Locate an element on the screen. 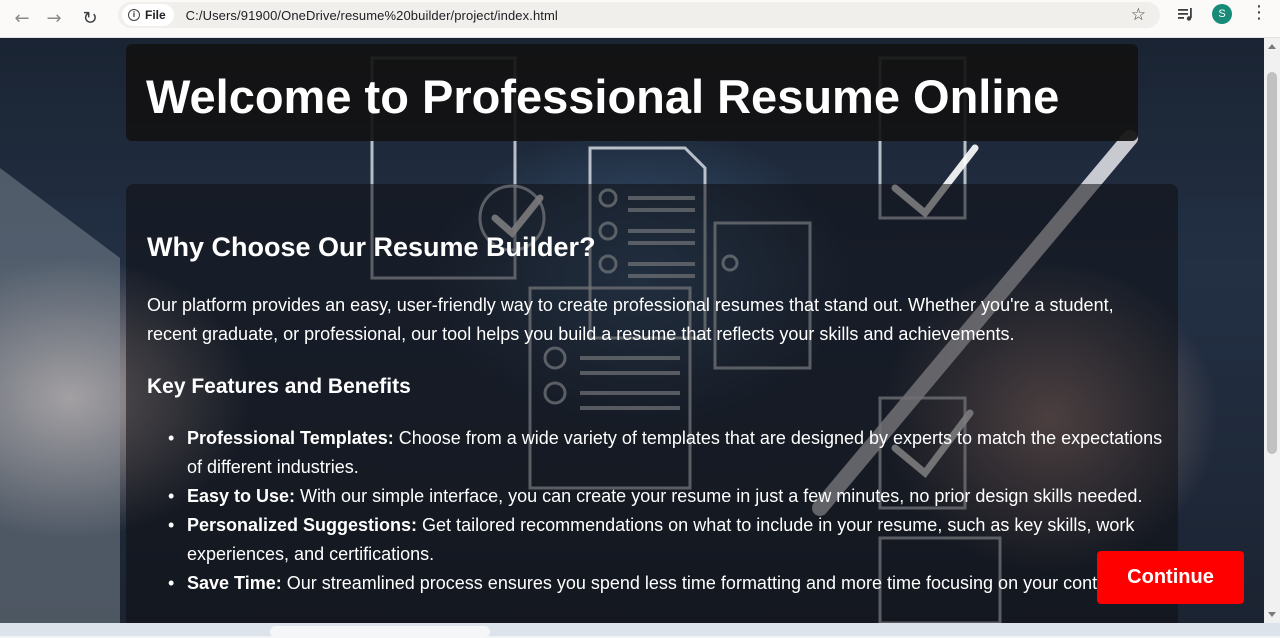  section-heading: Why Choose Our Resume Builder? is located at coordinates (371, 247).